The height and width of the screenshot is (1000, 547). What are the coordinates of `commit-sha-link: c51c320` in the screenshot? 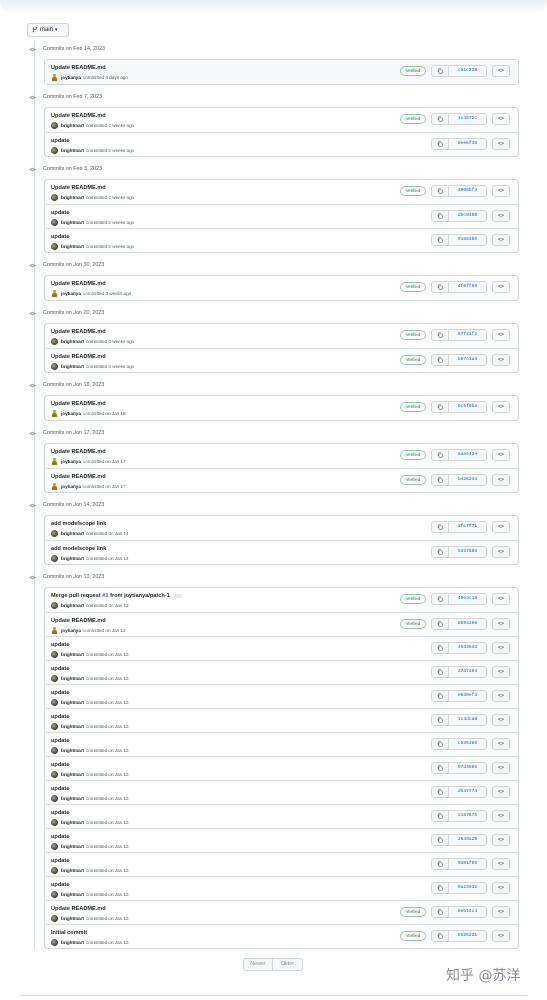 It's located at (468, 71).